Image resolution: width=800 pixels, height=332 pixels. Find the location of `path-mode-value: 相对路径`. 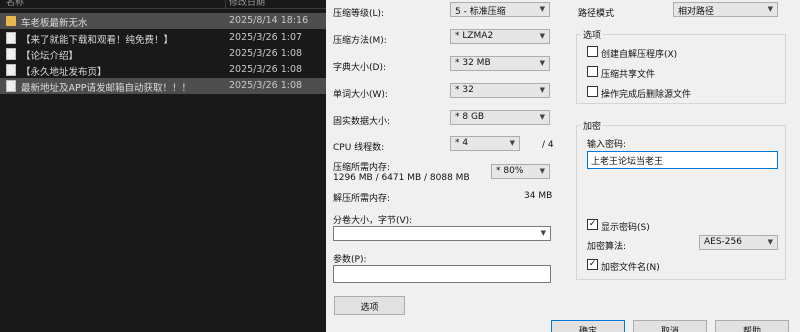

path-mode-value: 相对路径 is located at coordinates (696, 12).